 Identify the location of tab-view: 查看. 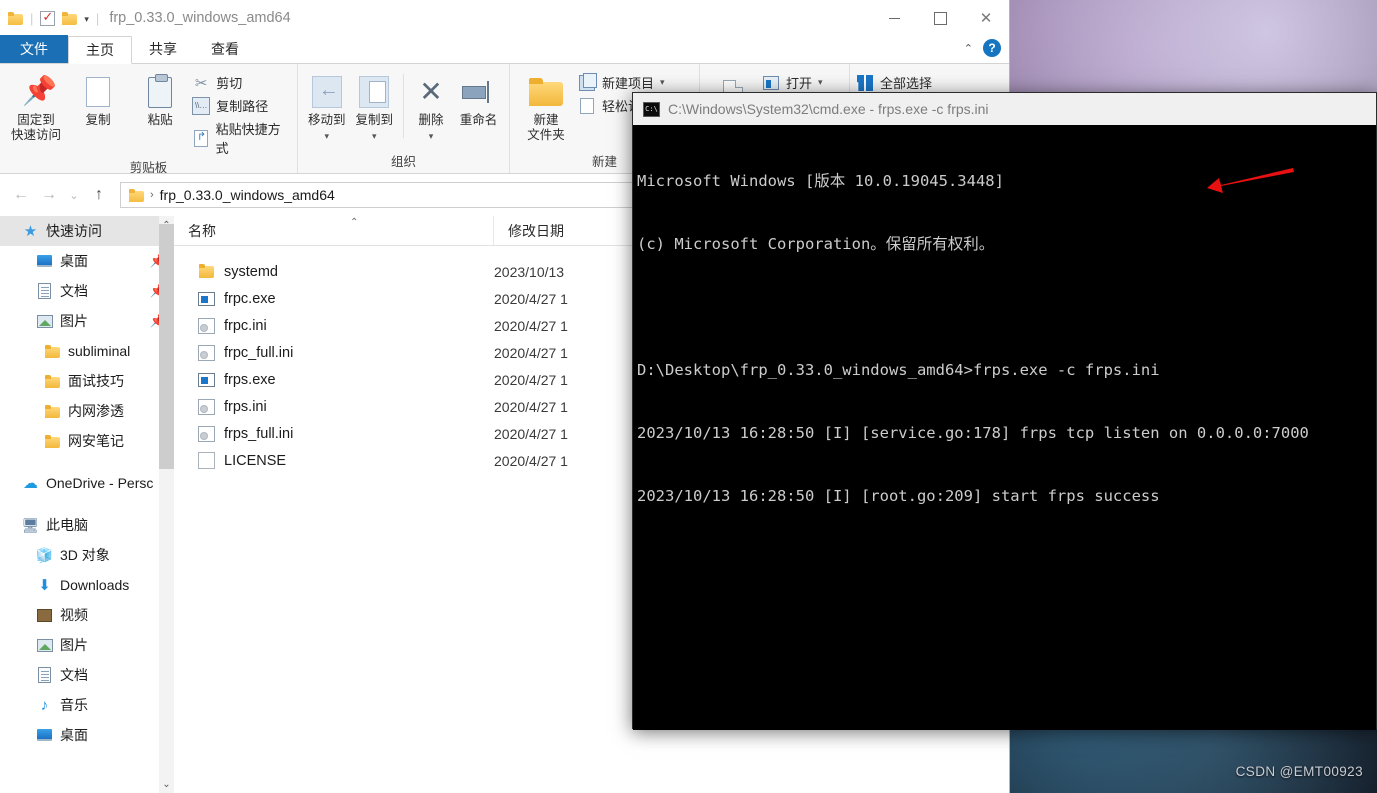
(225, 49).